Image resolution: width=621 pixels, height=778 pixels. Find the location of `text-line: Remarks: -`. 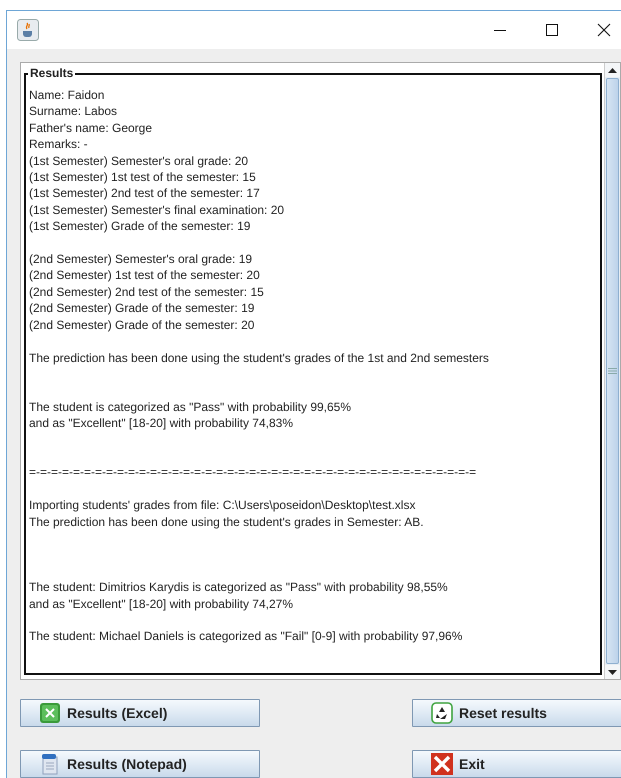

text-line: Remarks: - is located at coordinates (58, 144).